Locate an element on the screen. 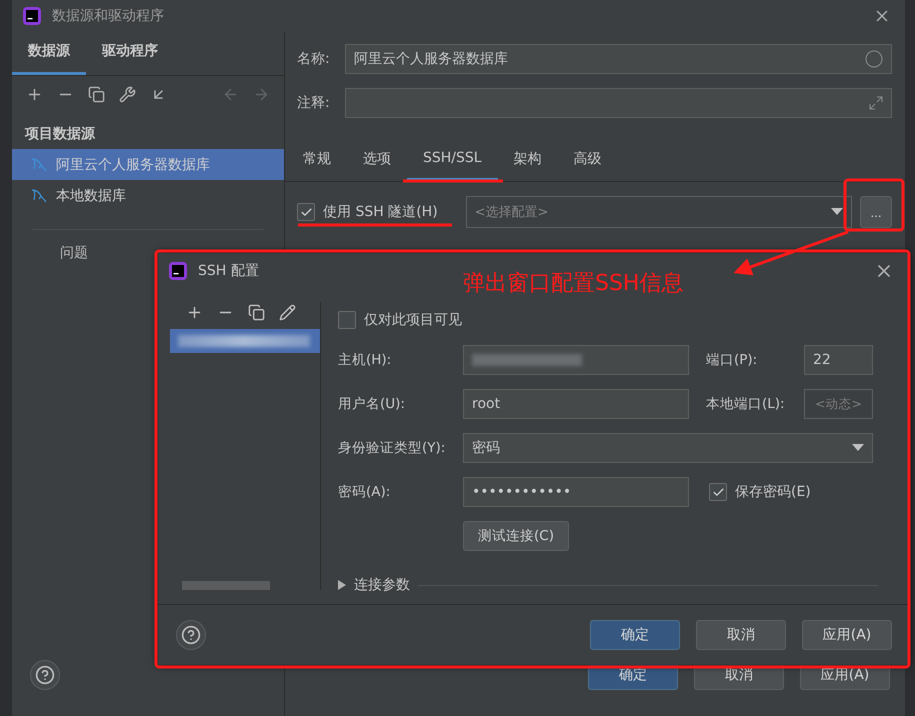 The image size is (915, 716). edit-icon is located at coordinates (287, 312).